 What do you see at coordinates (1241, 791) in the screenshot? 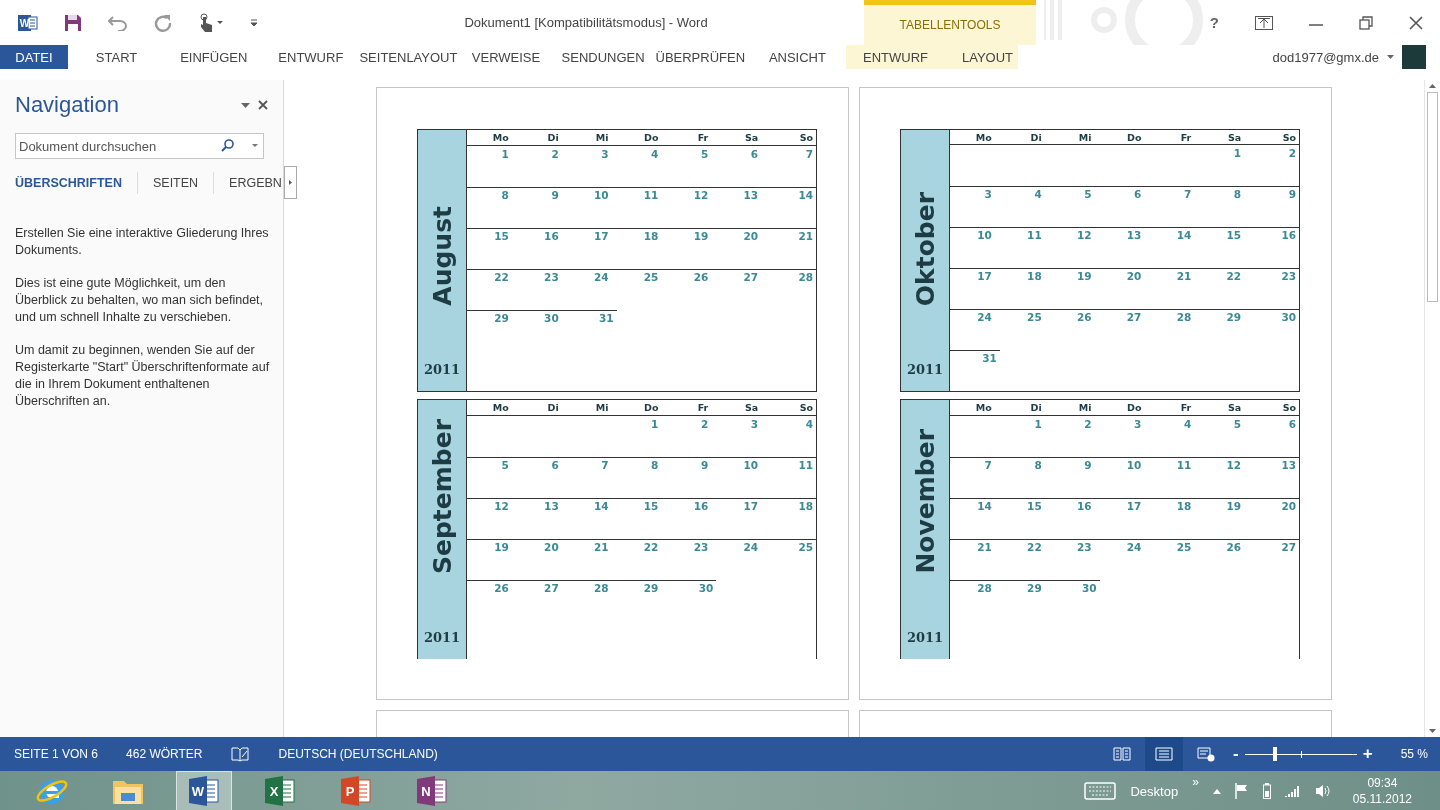
I see `flag-icon` at bounding box center [1241, 791].